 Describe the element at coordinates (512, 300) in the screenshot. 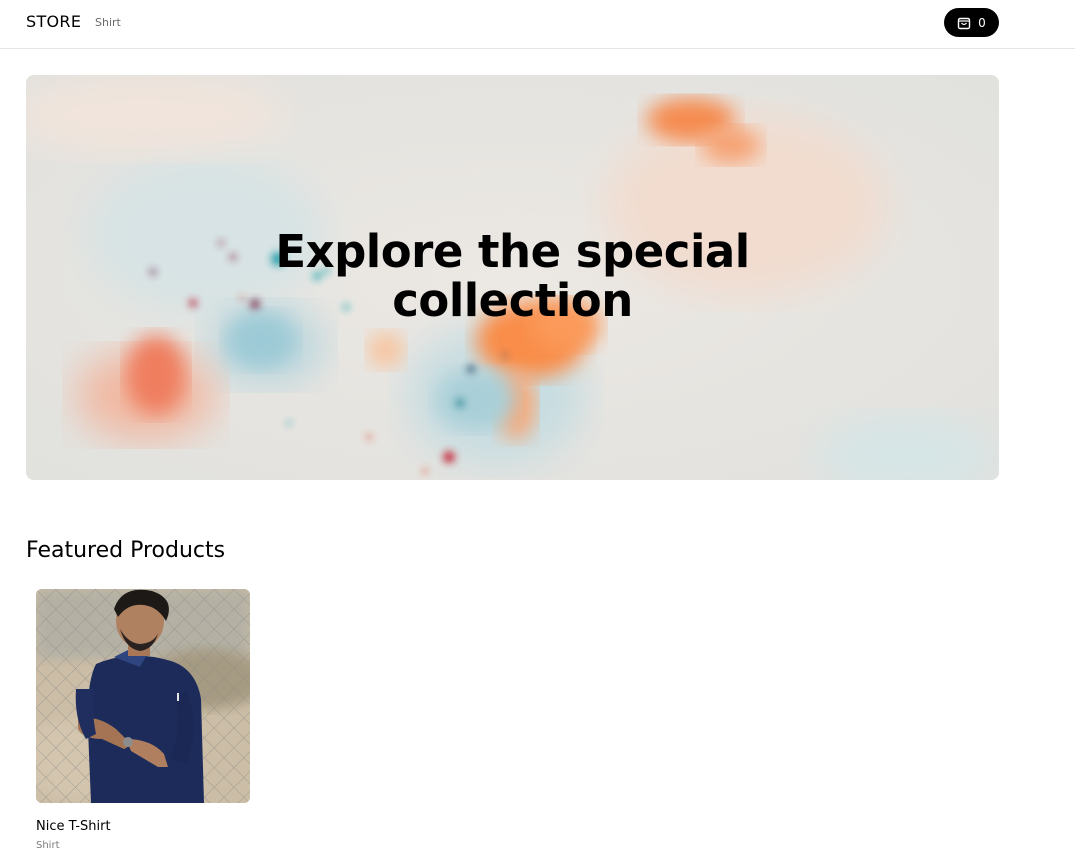

I see `hero-title-line-2: collection` at that location.